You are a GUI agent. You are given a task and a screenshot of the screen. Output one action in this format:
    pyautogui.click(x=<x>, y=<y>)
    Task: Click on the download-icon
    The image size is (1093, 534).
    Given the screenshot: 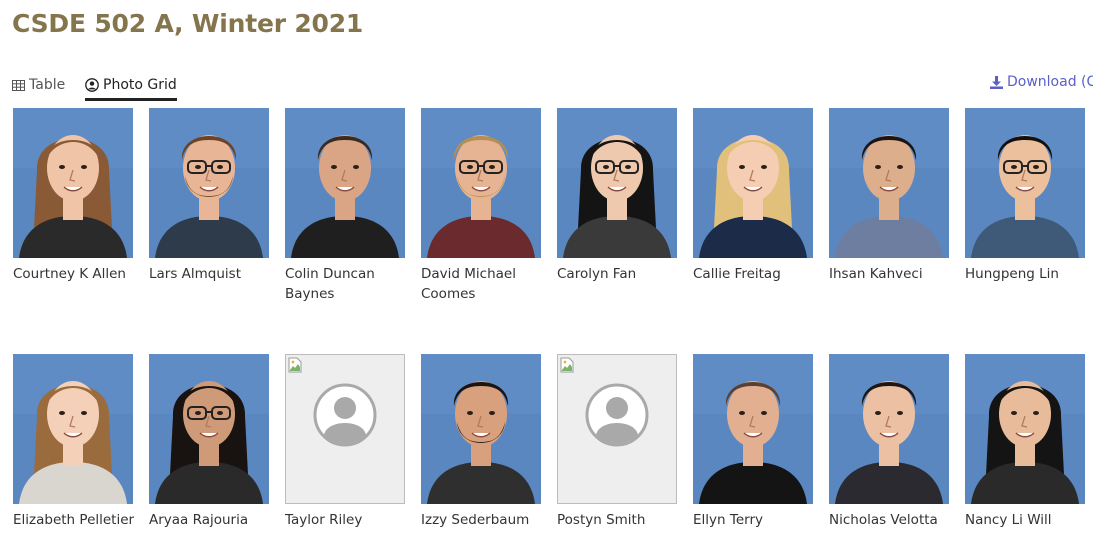 What is the action you would take?
    pyautogui.click(x=996, y=82)
    